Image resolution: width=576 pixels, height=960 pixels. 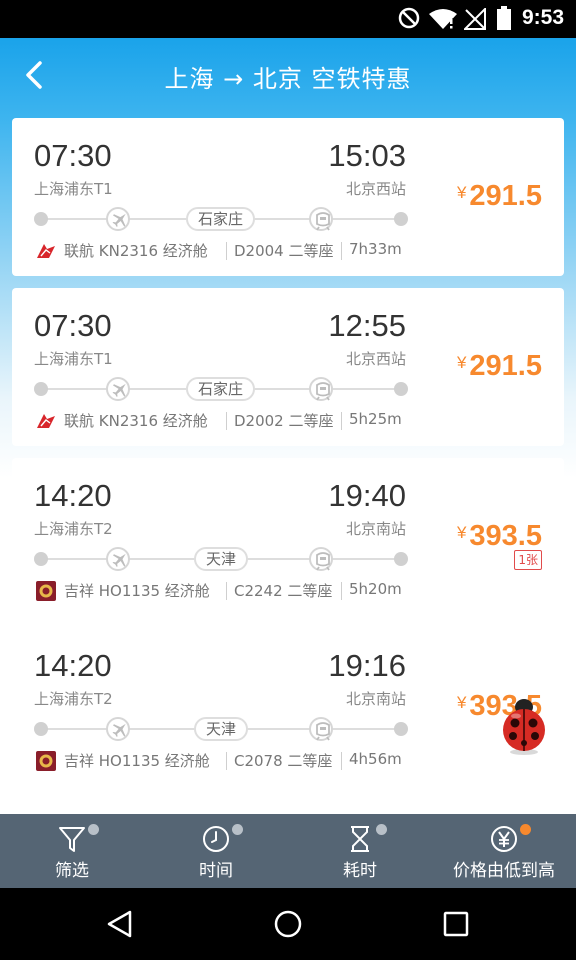 What do you see at coordinates (120, 924) in the screenshot?
I see `nav-back-icon` at bounding box center [120, 924].